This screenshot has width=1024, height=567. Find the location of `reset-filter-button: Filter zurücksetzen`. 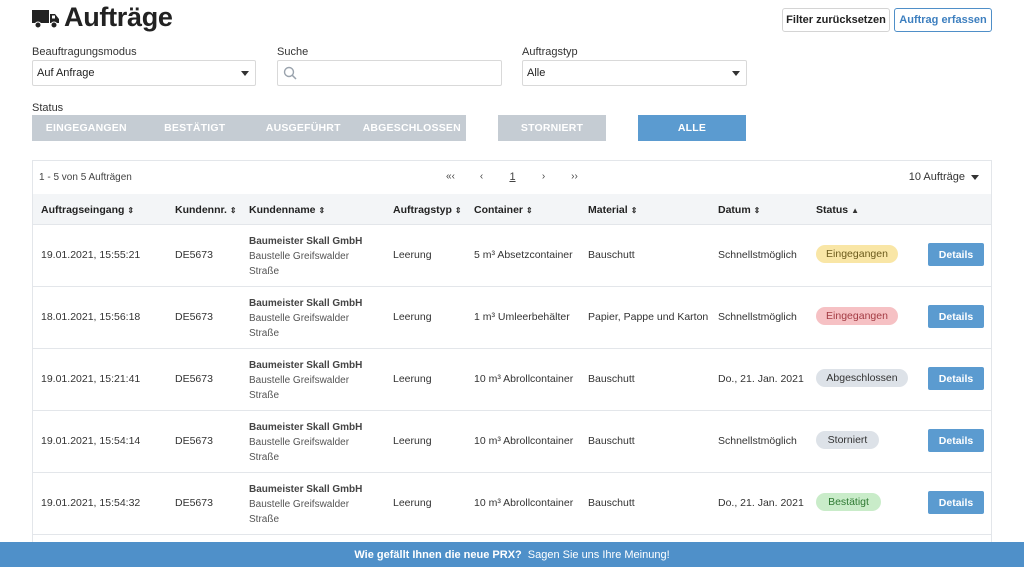

reset-filter-button: Filter zurücksetzen is located at coordinates (836, 20).